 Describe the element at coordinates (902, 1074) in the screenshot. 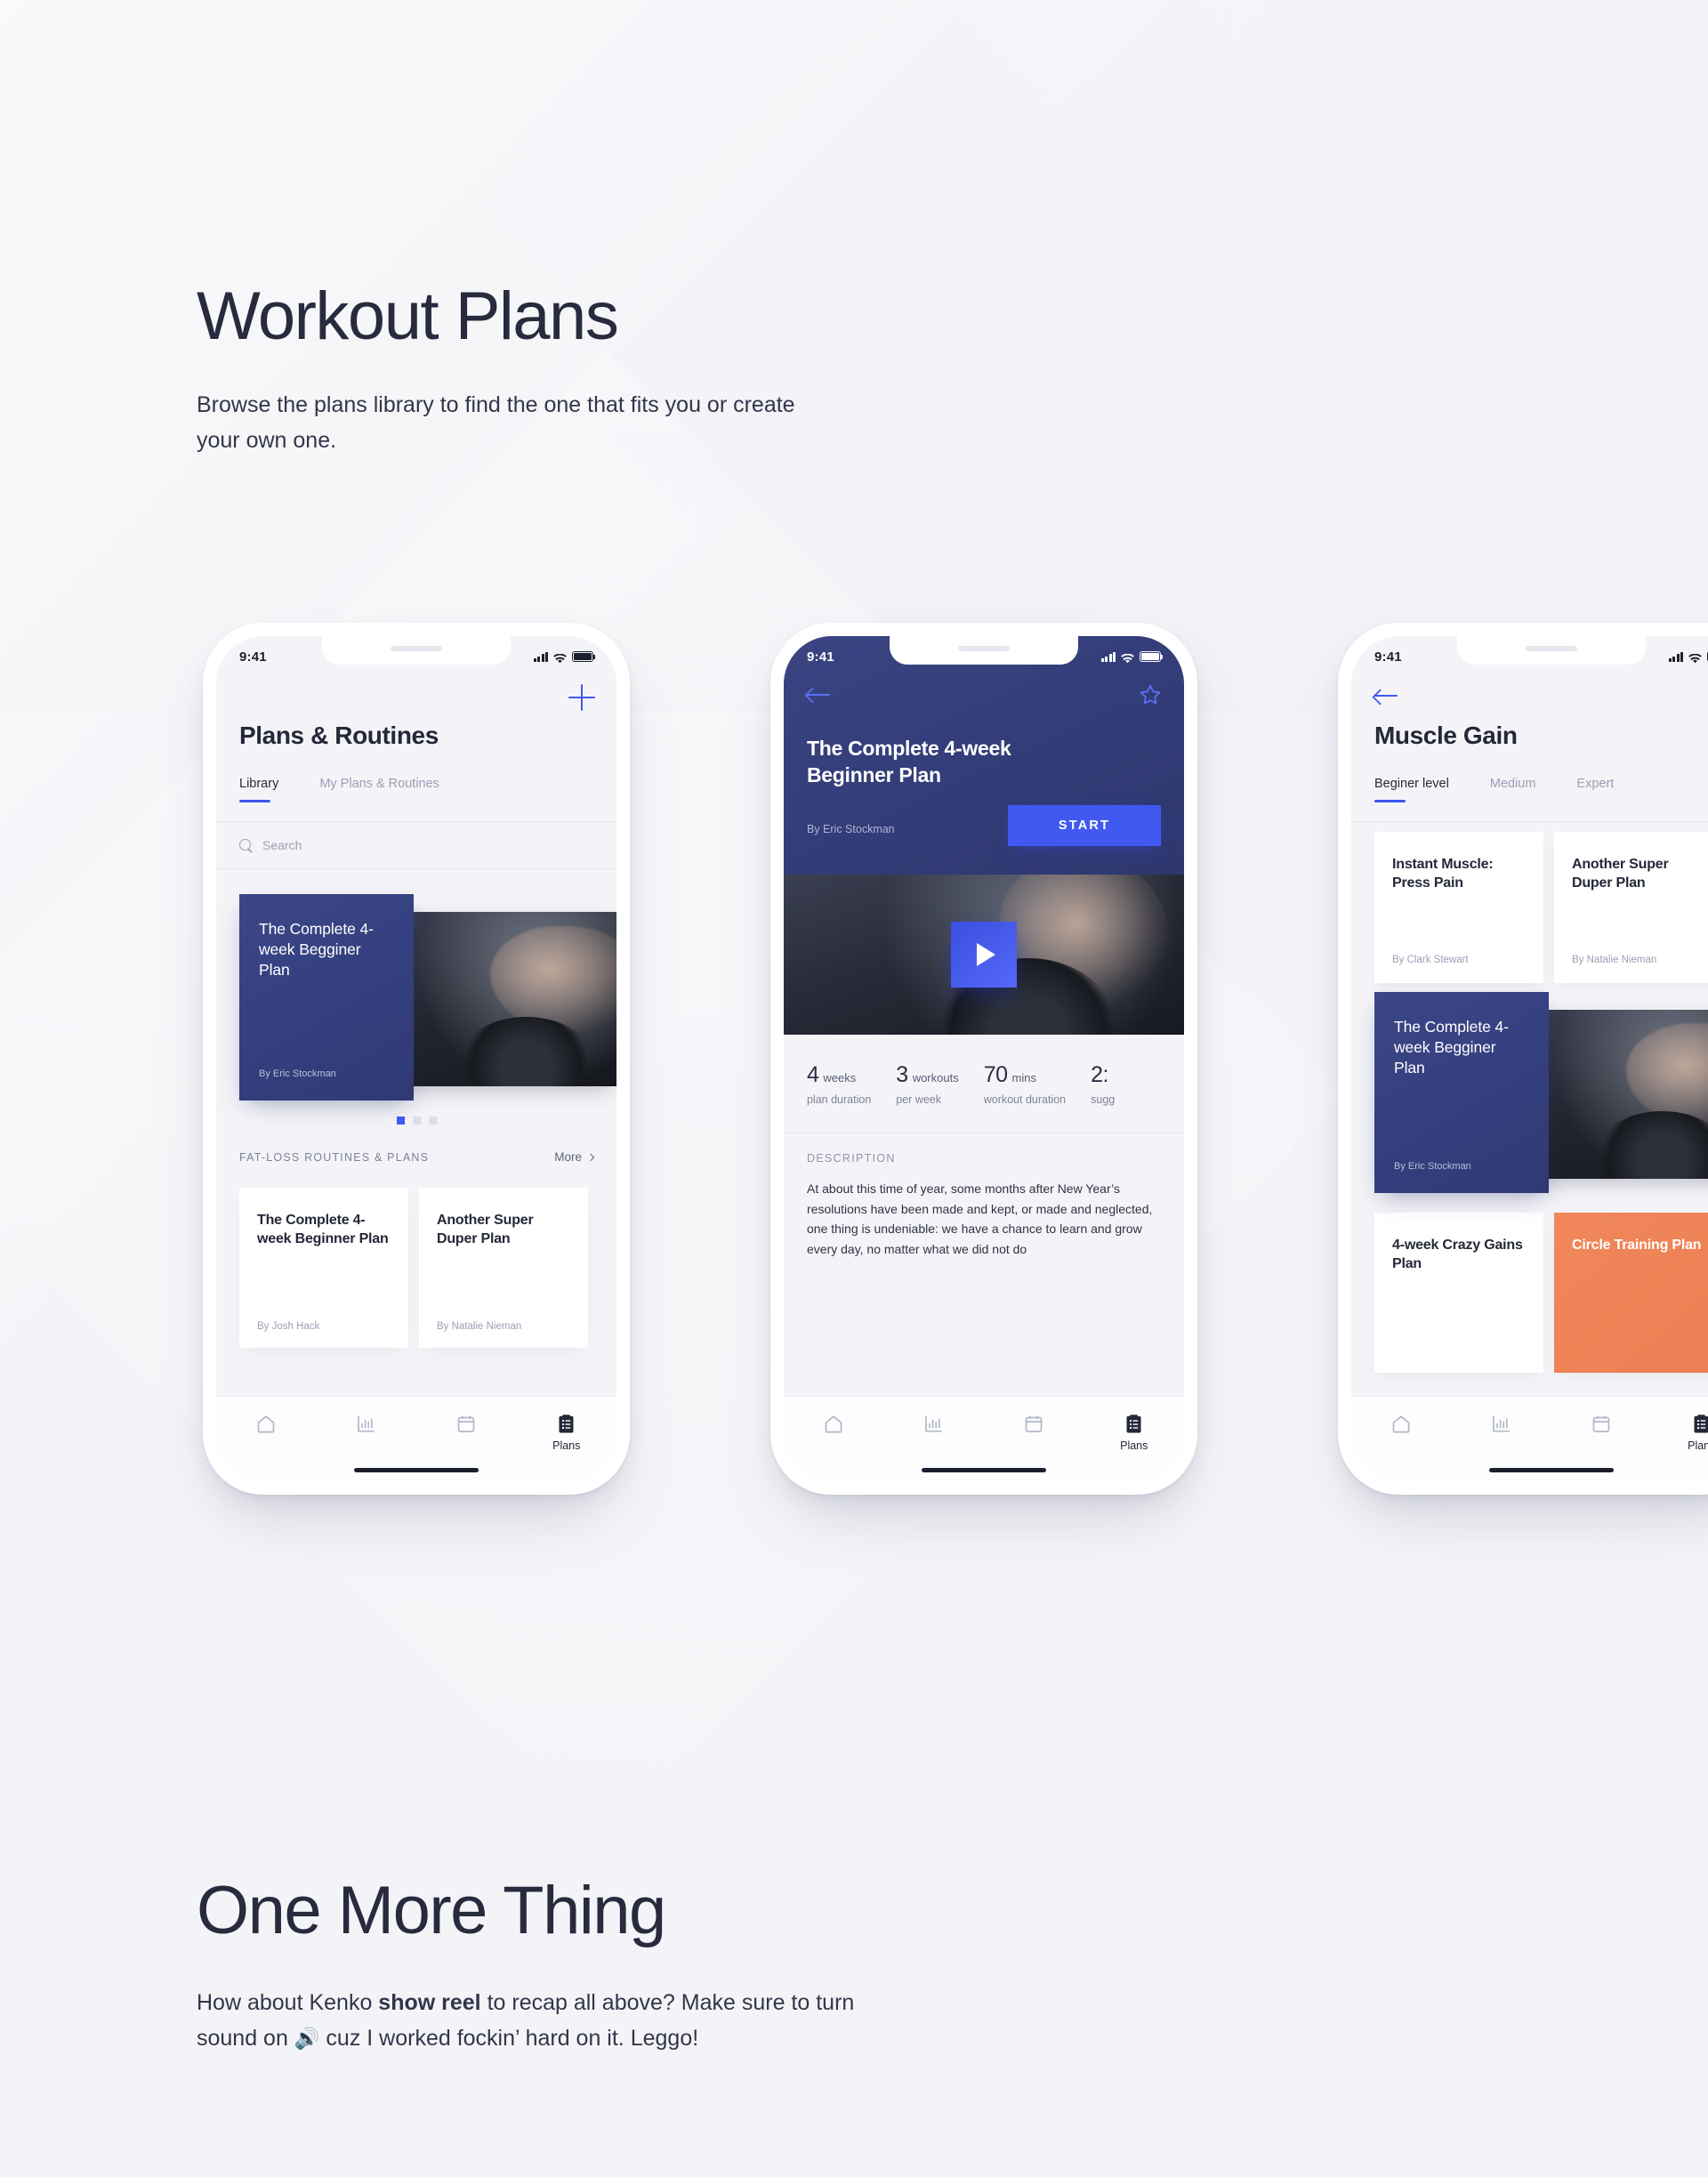

I see `stat-value: 3` at that location.